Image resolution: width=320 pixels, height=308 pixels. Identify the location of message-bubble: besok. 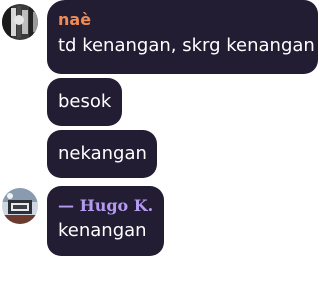
(84, 102).